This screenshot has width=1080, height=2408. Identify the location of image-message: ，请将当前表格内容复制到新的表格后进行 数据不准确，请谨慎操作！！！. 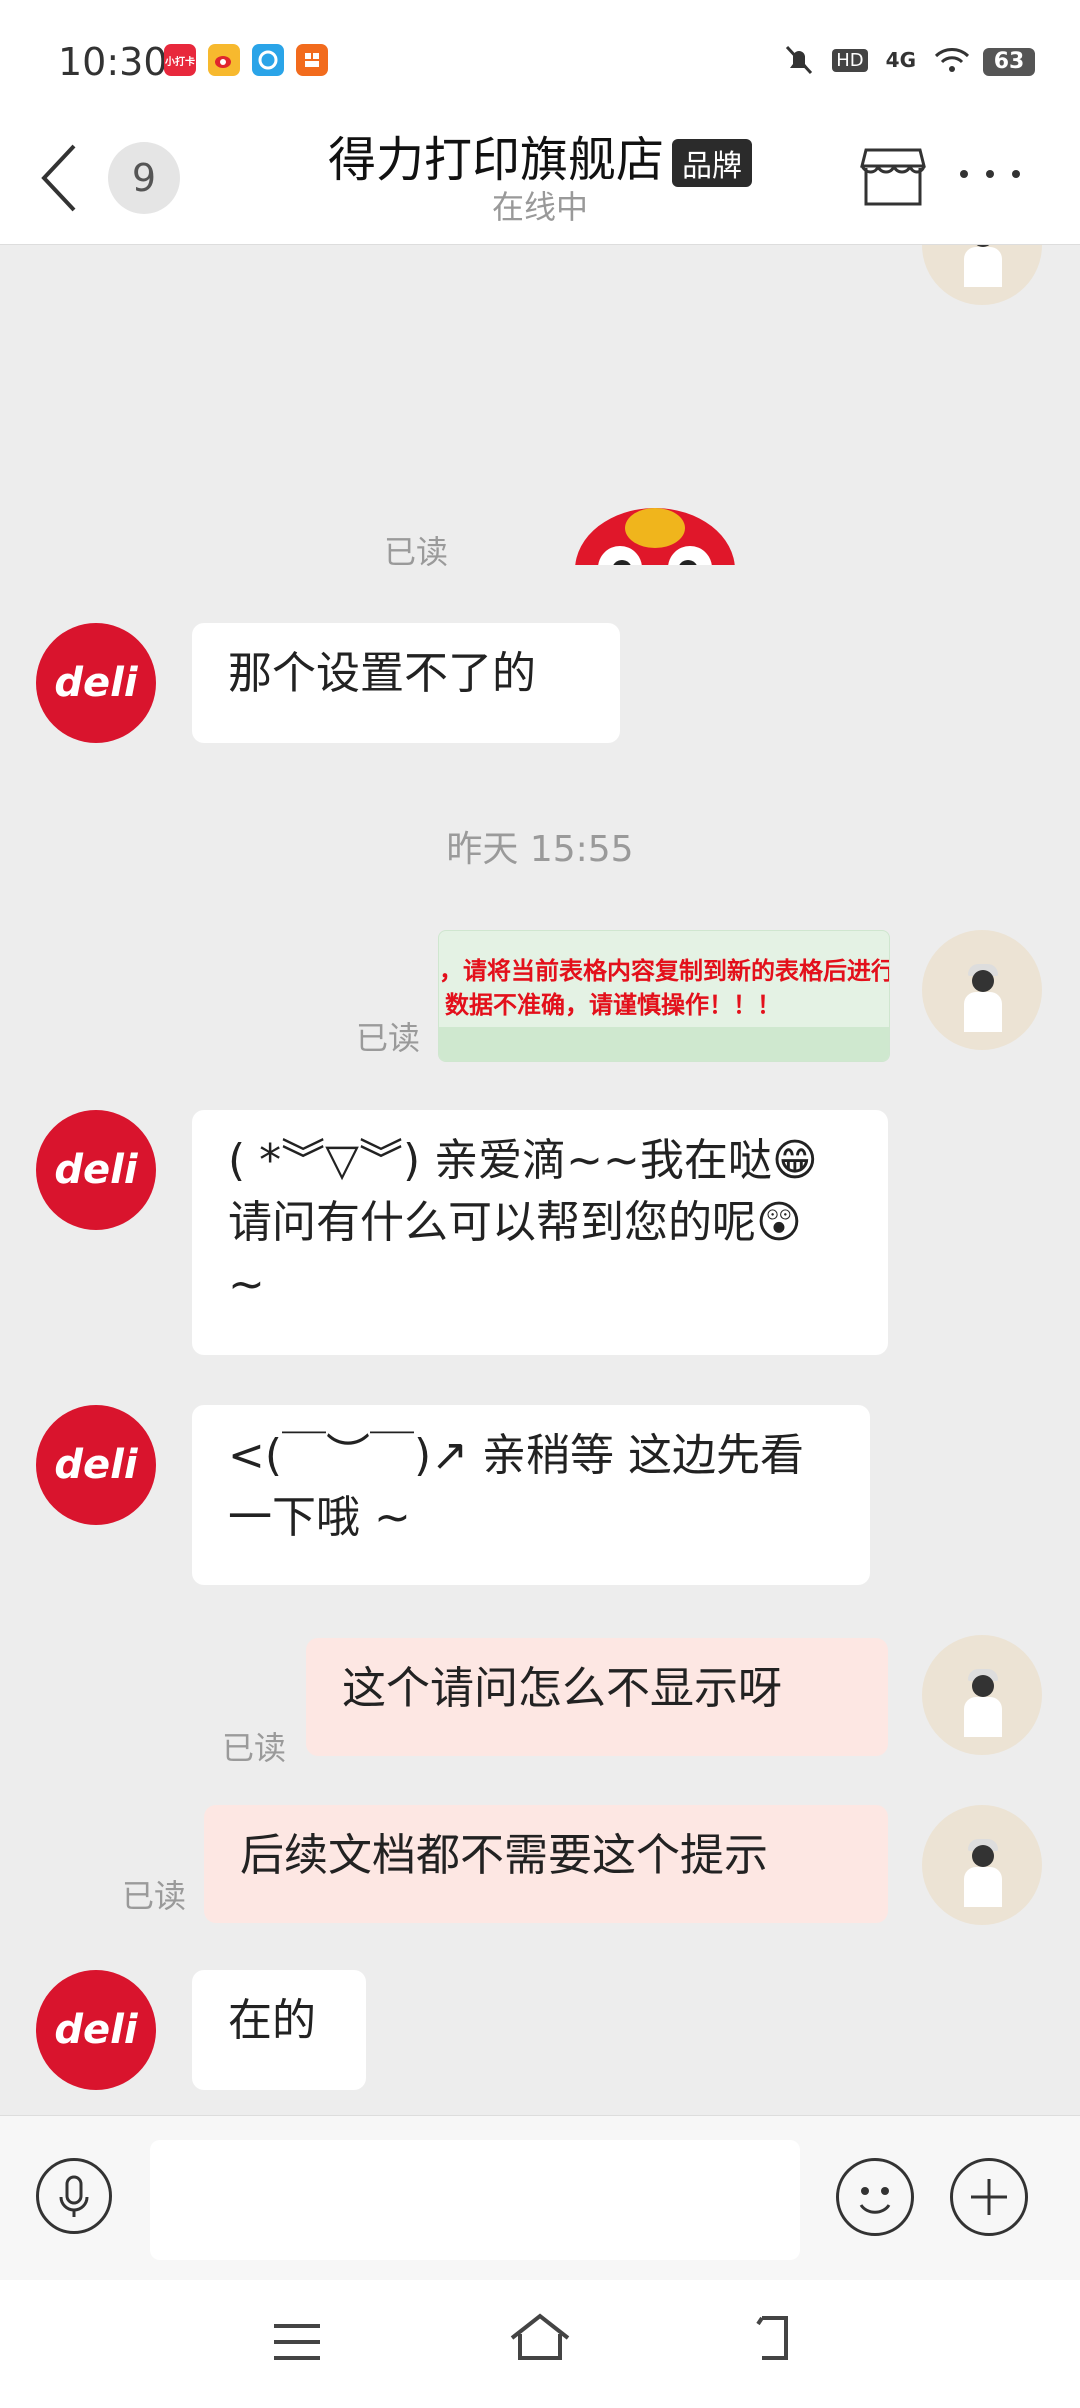
(664, 996).